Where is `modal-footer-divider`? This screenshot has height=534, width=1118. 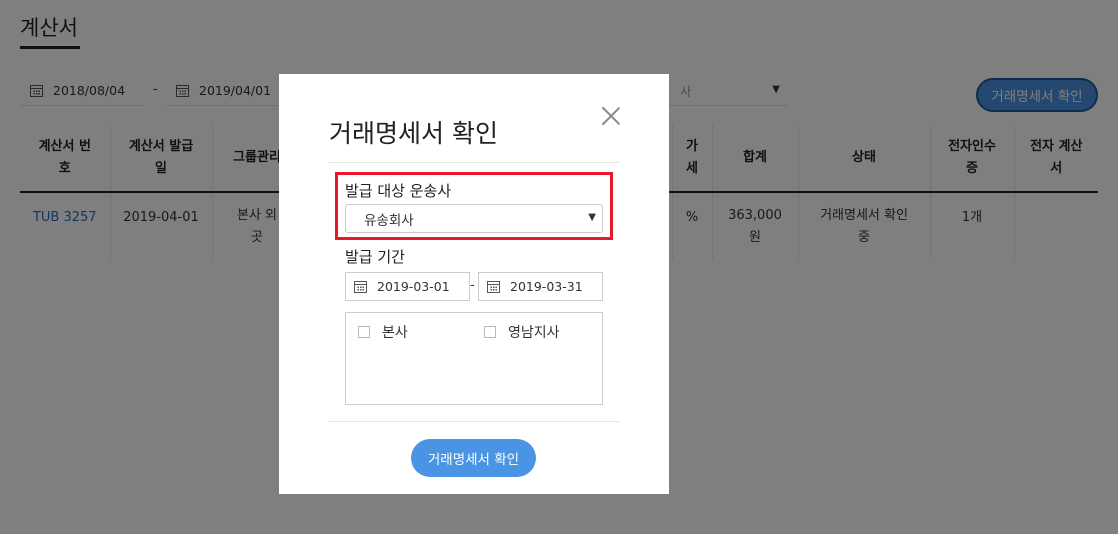
modal-footer-divider is located at coordinates (474, 421).